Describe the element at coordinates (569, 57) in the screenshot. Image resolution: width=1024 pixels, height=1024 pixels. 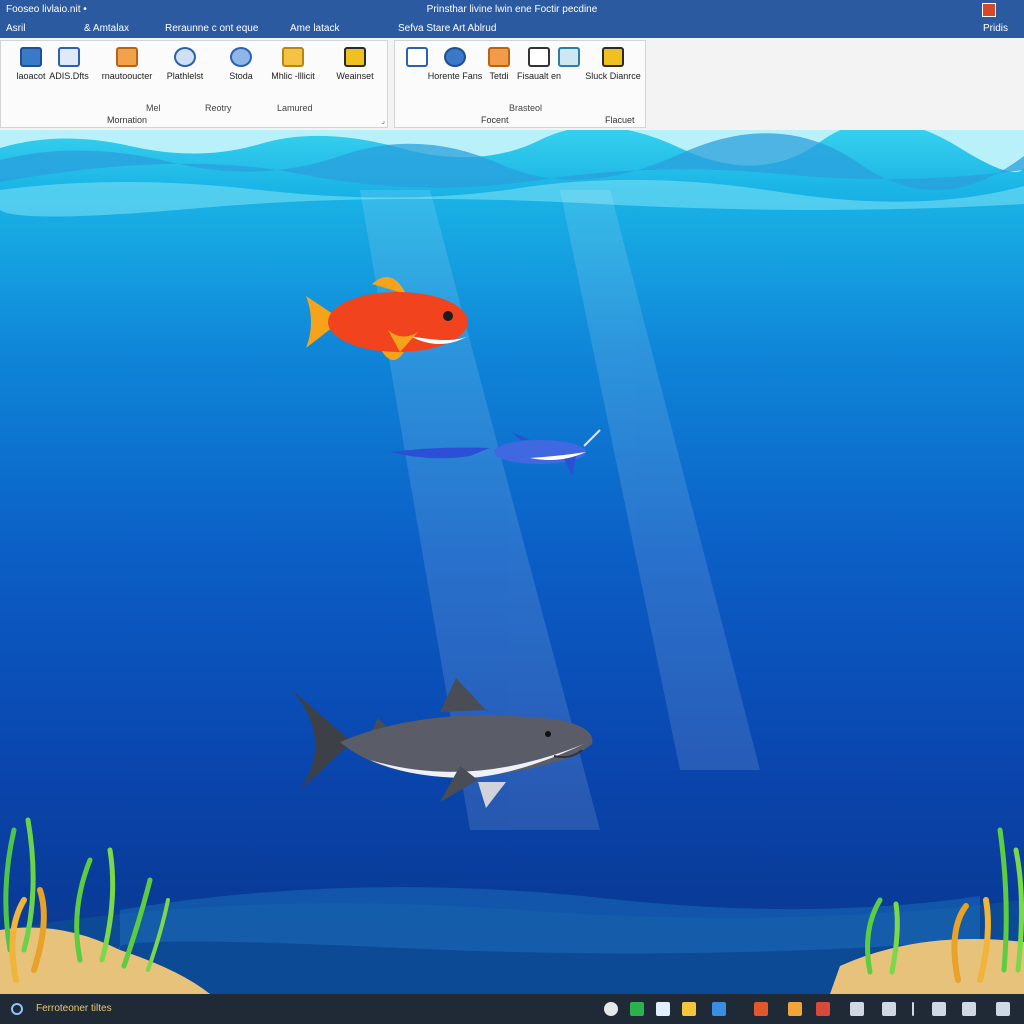
I see `home-icon` at that location.